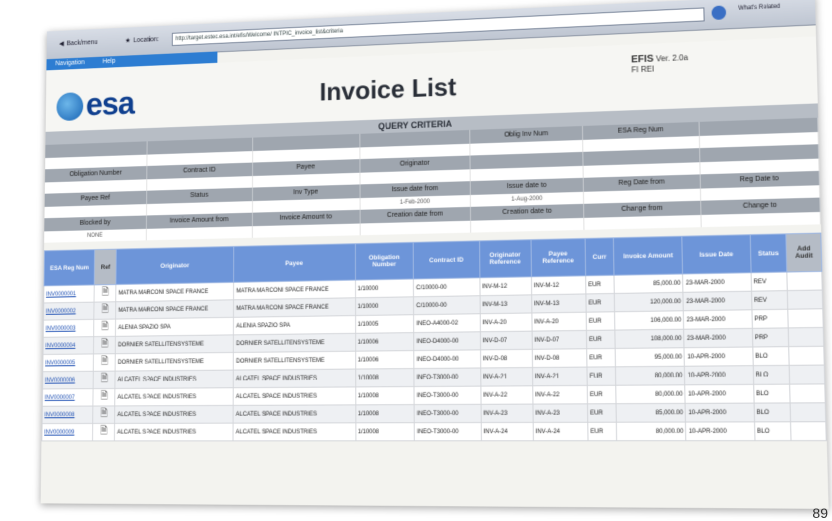 The height and width of the screenshot is (521, 832). I want to click on table-cell: 106,000.00, so click(649, 320).